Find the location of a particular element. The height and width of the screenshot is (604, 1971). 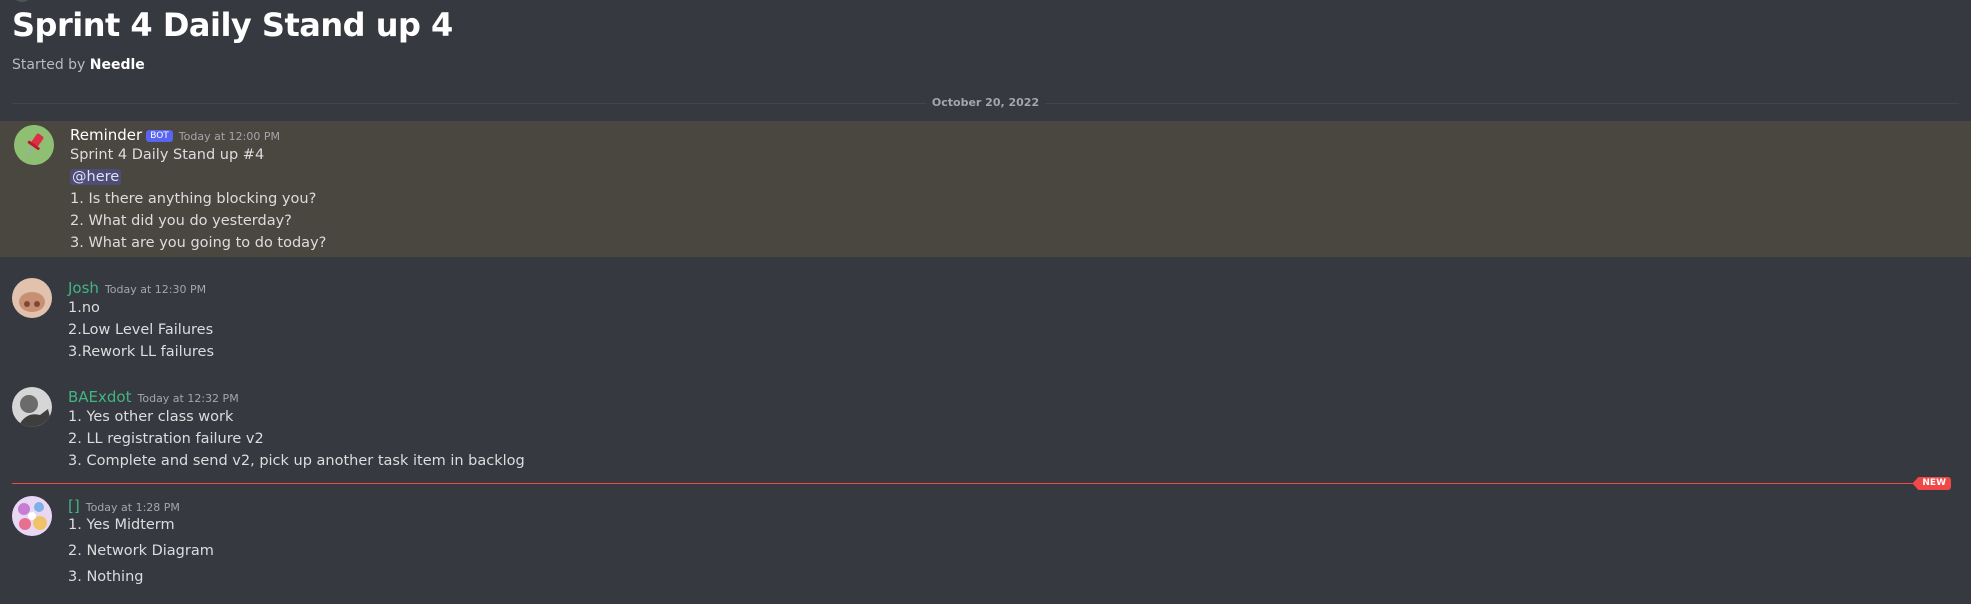

message-header: BAExdot Today at 12:32 PM is located at coordinates (153, 396).